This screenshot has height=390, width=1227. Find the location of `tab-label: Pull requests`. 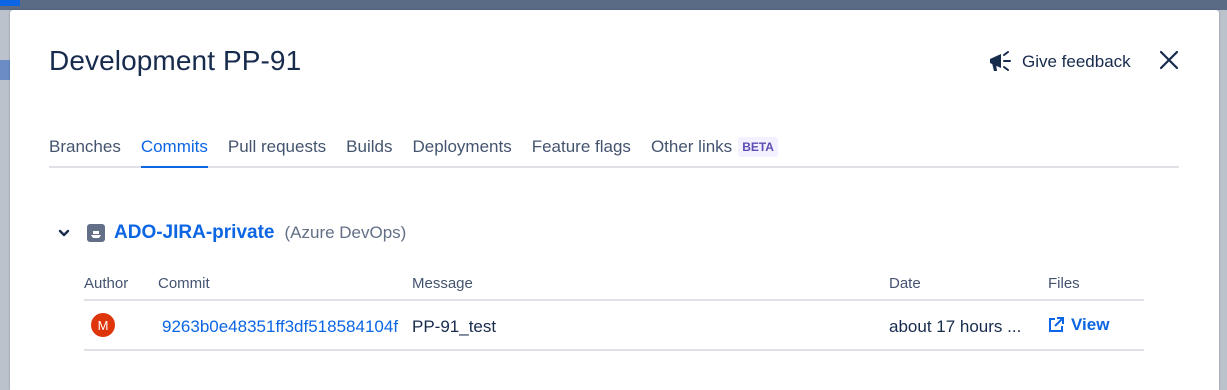

tab-label: Pull requests is located at coordinates (277, 146).